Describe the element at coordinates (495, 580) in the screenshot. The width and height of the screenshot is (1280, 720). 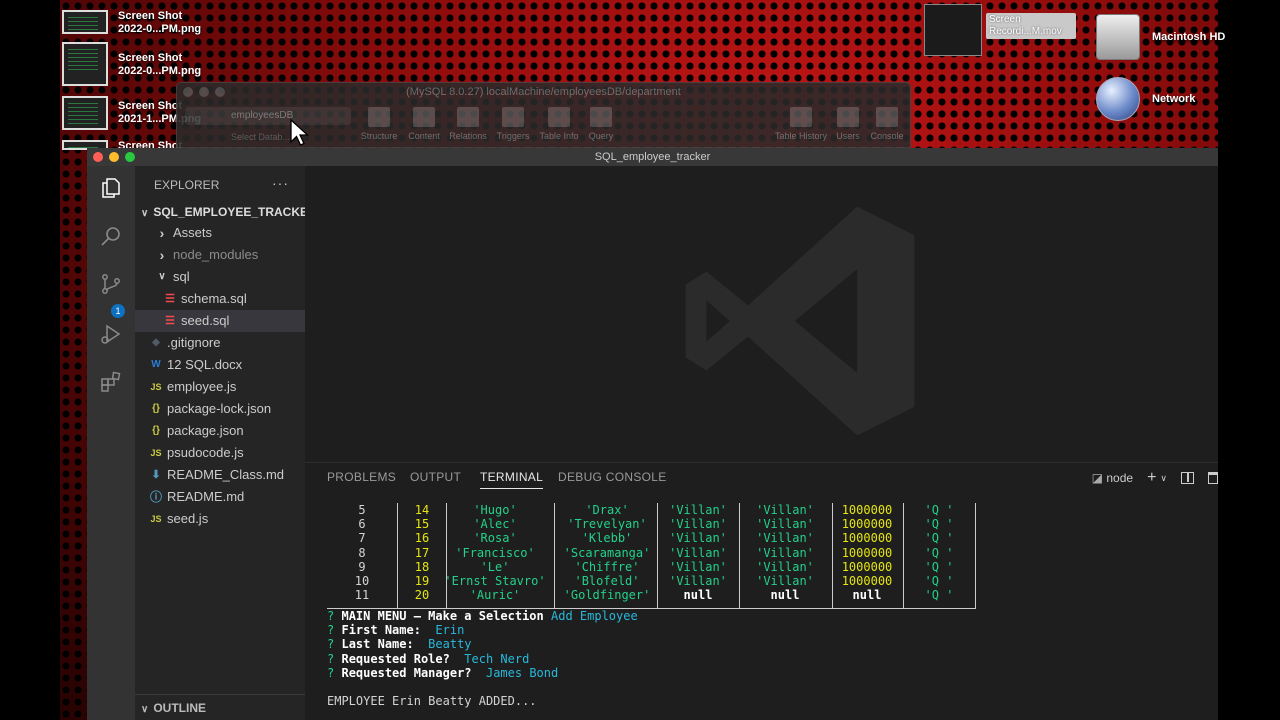
I see `table-cell: 'Ernst Stavro'` at that location.